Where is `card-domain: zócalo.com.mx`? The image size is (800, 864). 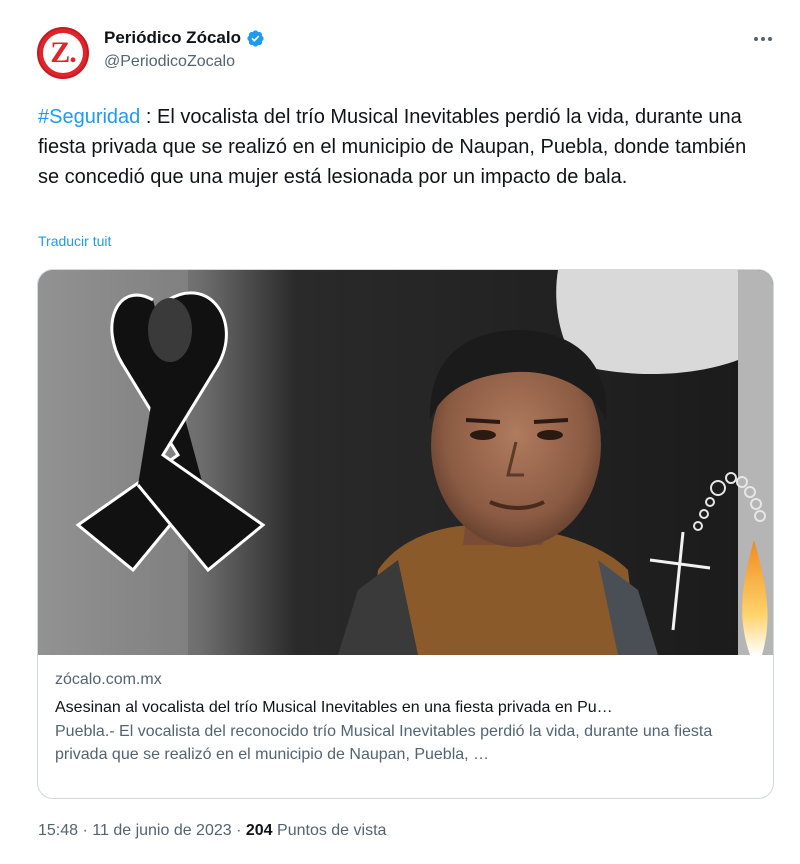
card-domain: zócalo.com.mx is located at coordinates (108, 679).